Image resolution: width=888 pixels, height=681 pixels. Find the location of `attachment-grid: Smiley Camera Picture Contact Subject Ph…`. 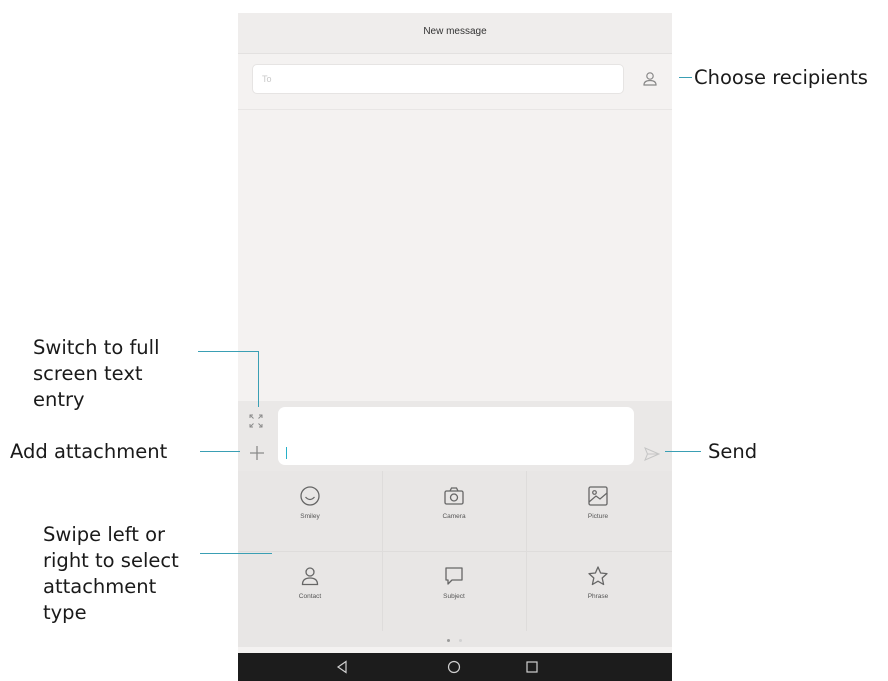

attachment-grid: Smiley Camera Picture Contact Subject Ph… is located at coordinates (455, 551).